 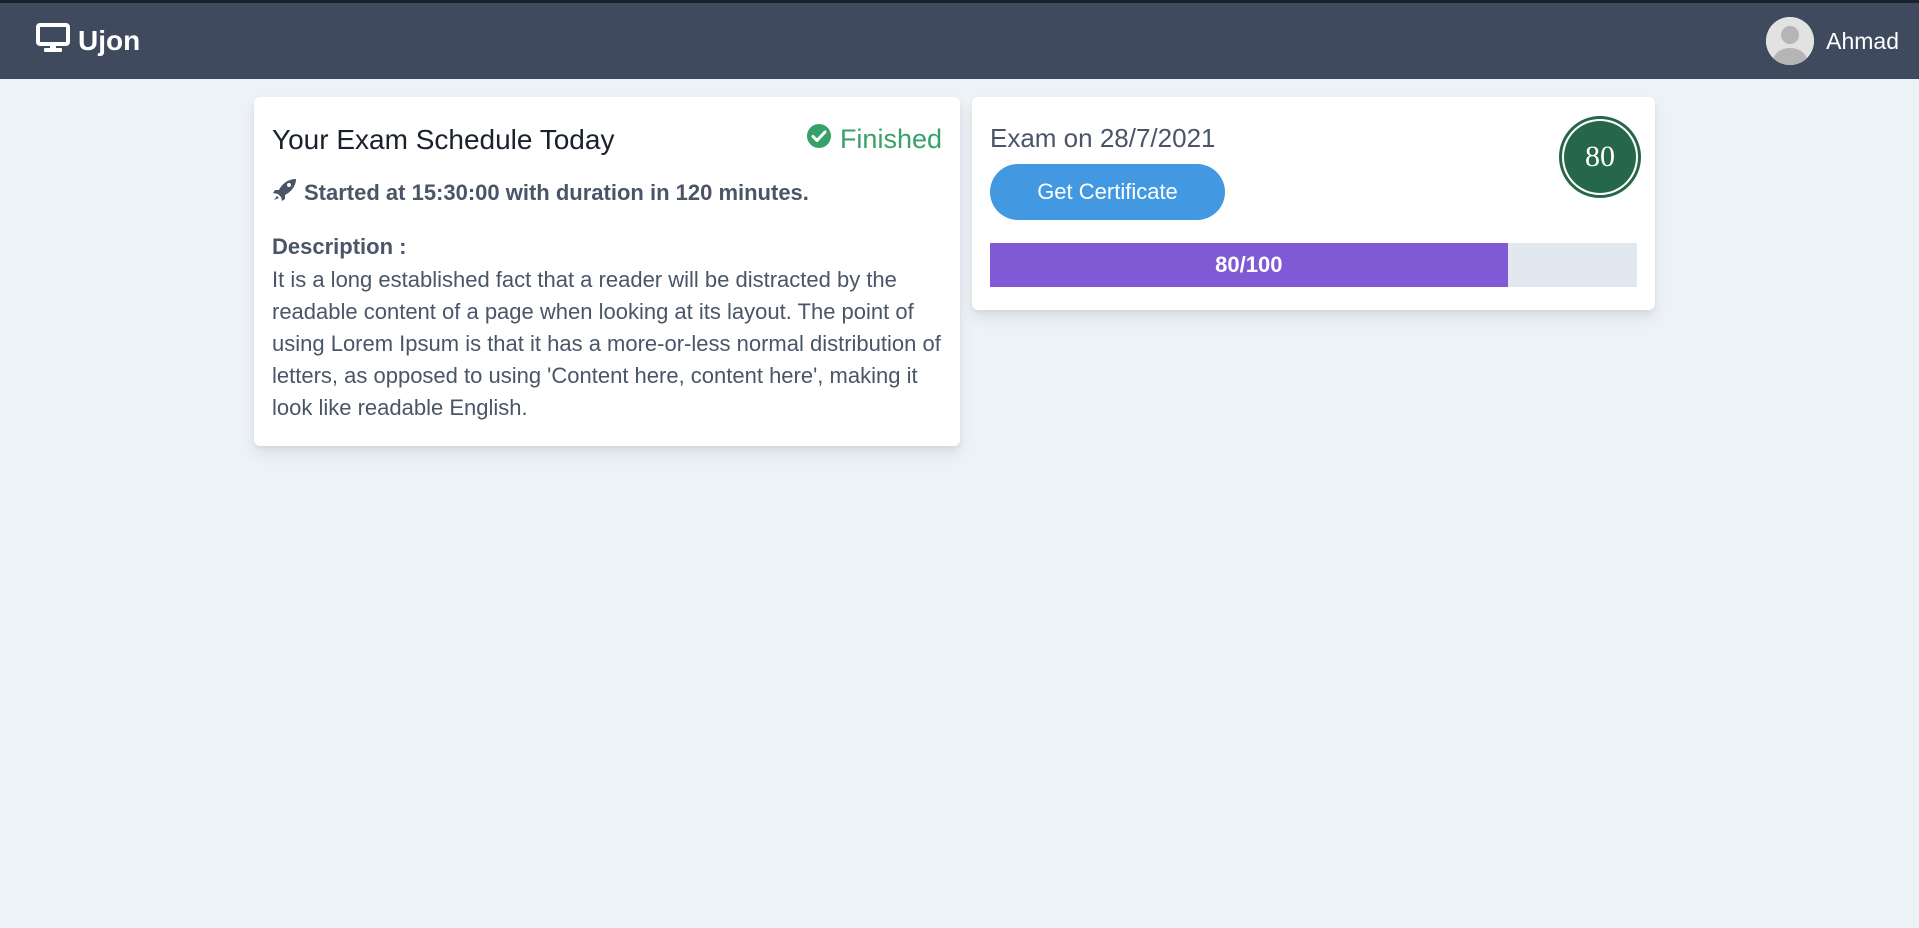 I want to click on progress-fill: 80/100, so click(x=1249, y=265).